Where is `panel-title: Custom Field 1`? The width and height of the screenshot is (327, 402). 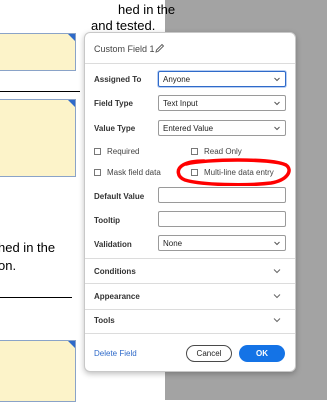 panel-title: Custom Field 1 is located at coordinates (124, 49).